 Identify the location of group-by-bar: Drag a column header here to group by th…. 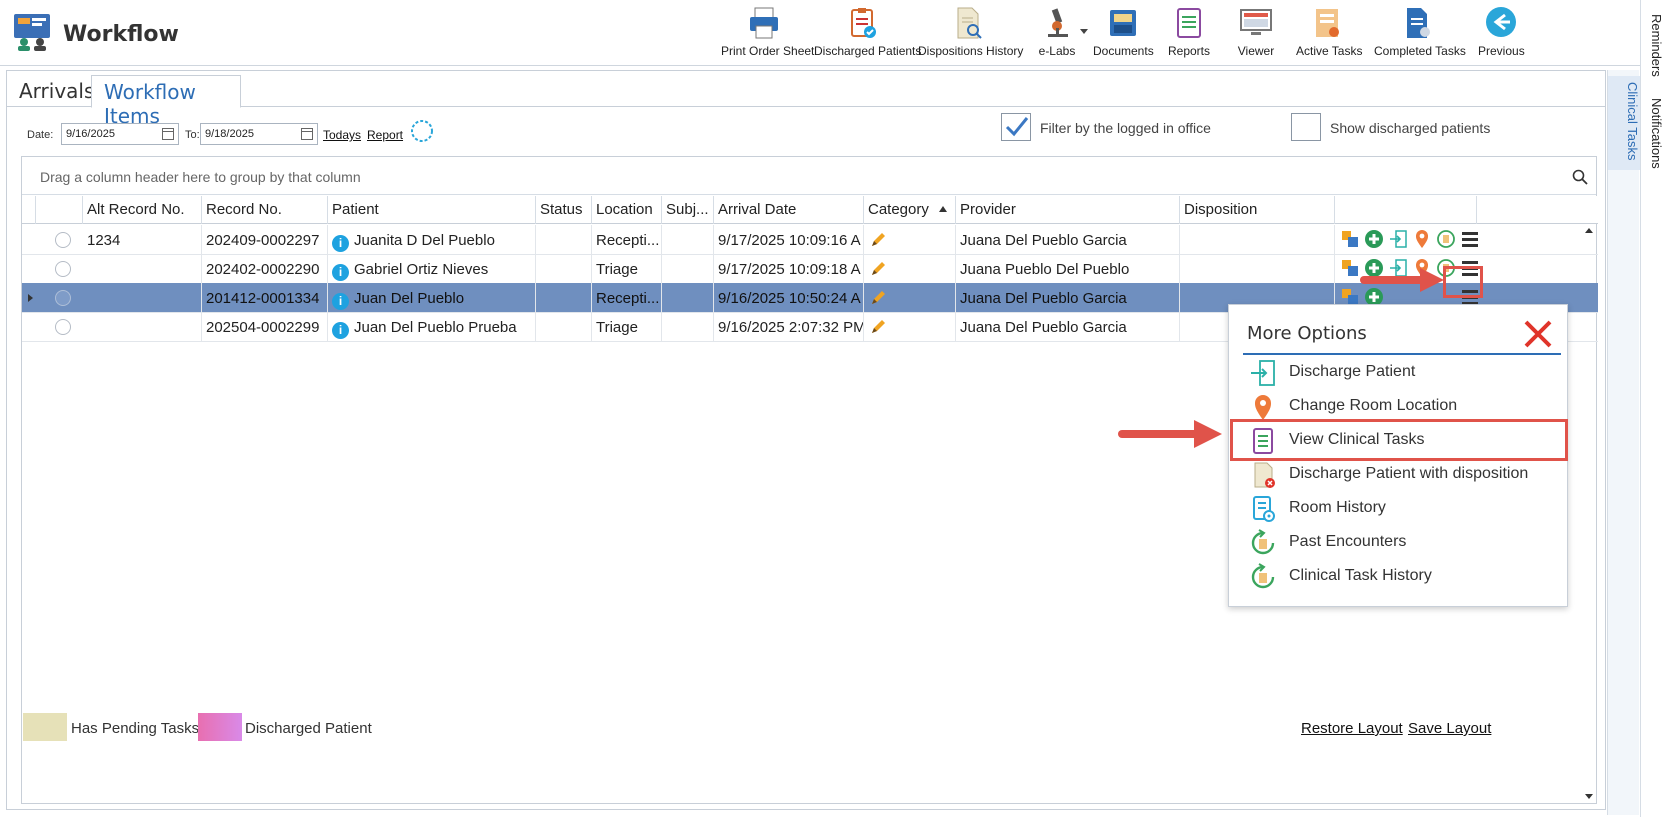
(809, 176).